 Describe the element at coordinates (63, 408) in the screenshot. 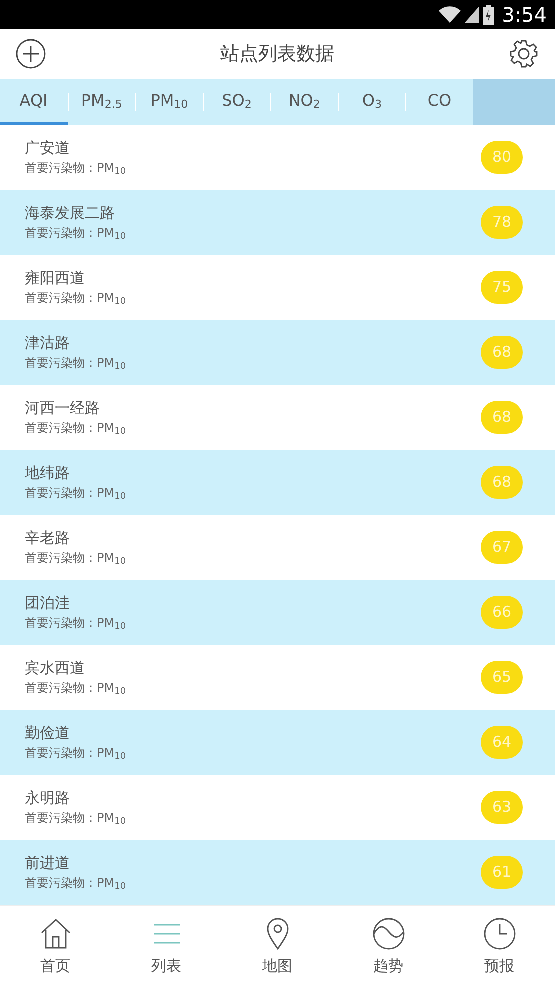

I see `station-name: 河西一经路` at that location.